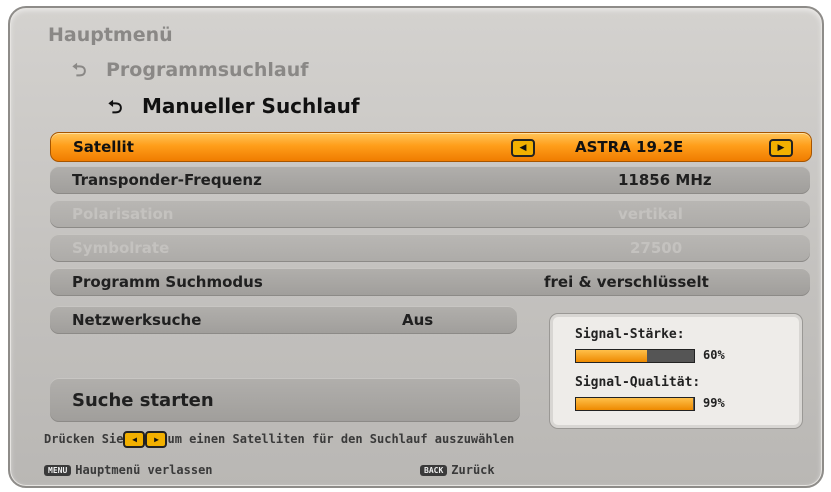  I want to click on page-title-label: Manueller Suchlauf, so click(251, 106).